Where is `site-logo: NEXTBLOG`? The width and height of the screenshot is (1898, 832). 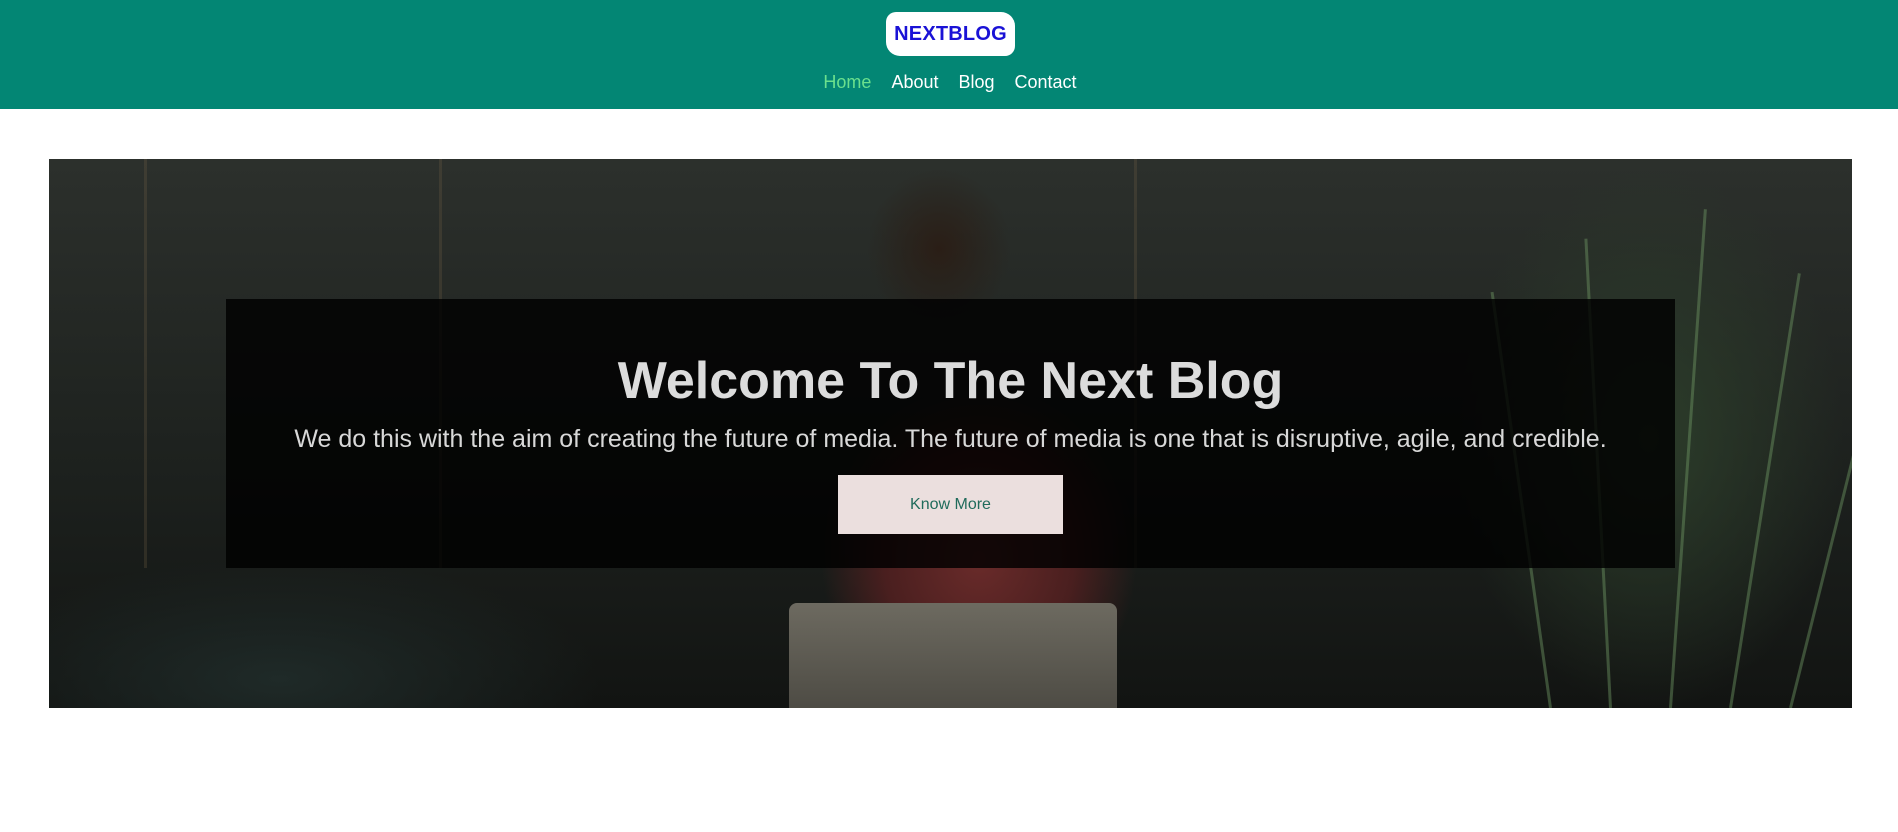 site-logo: NEXTBLOG is located at coordinates (950, 34).